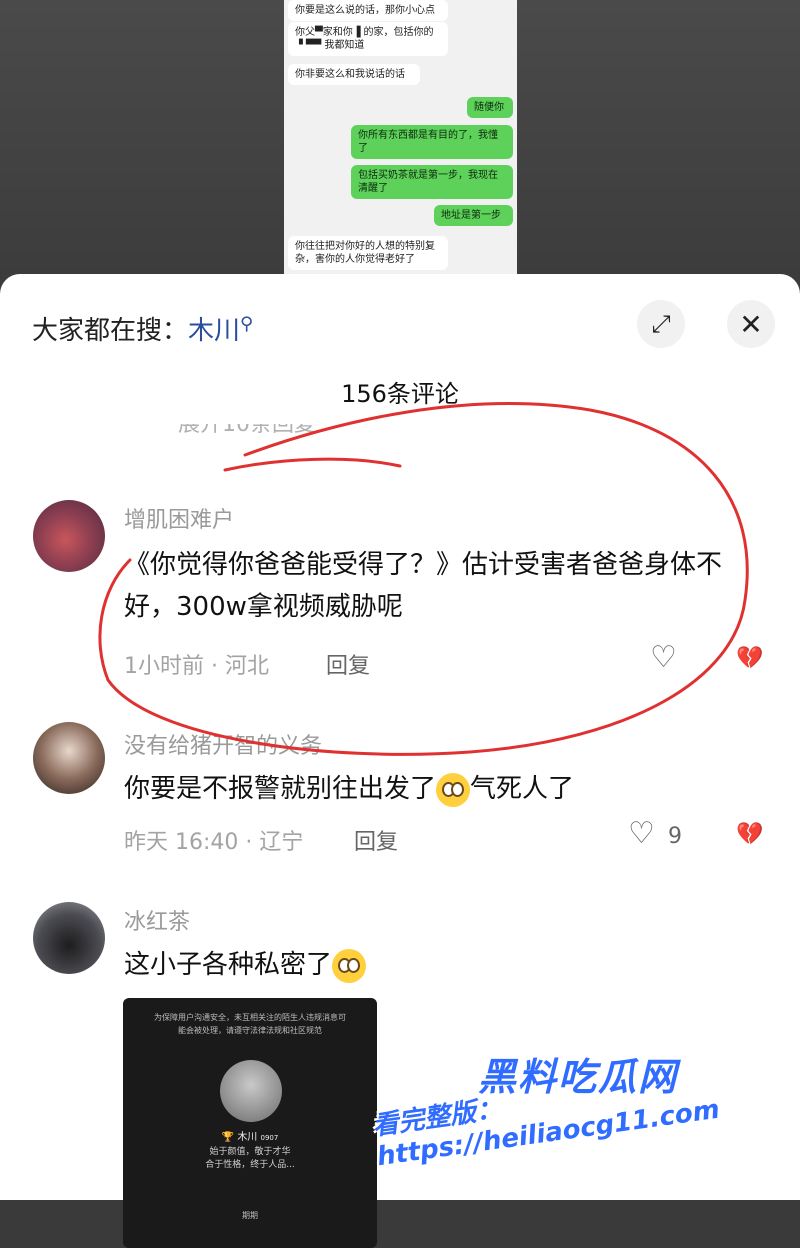  What do you see at coordinates (522, 789) in the screenshot?
I see `comment-text-part: 气死人了` at bounding box center [522, 789].